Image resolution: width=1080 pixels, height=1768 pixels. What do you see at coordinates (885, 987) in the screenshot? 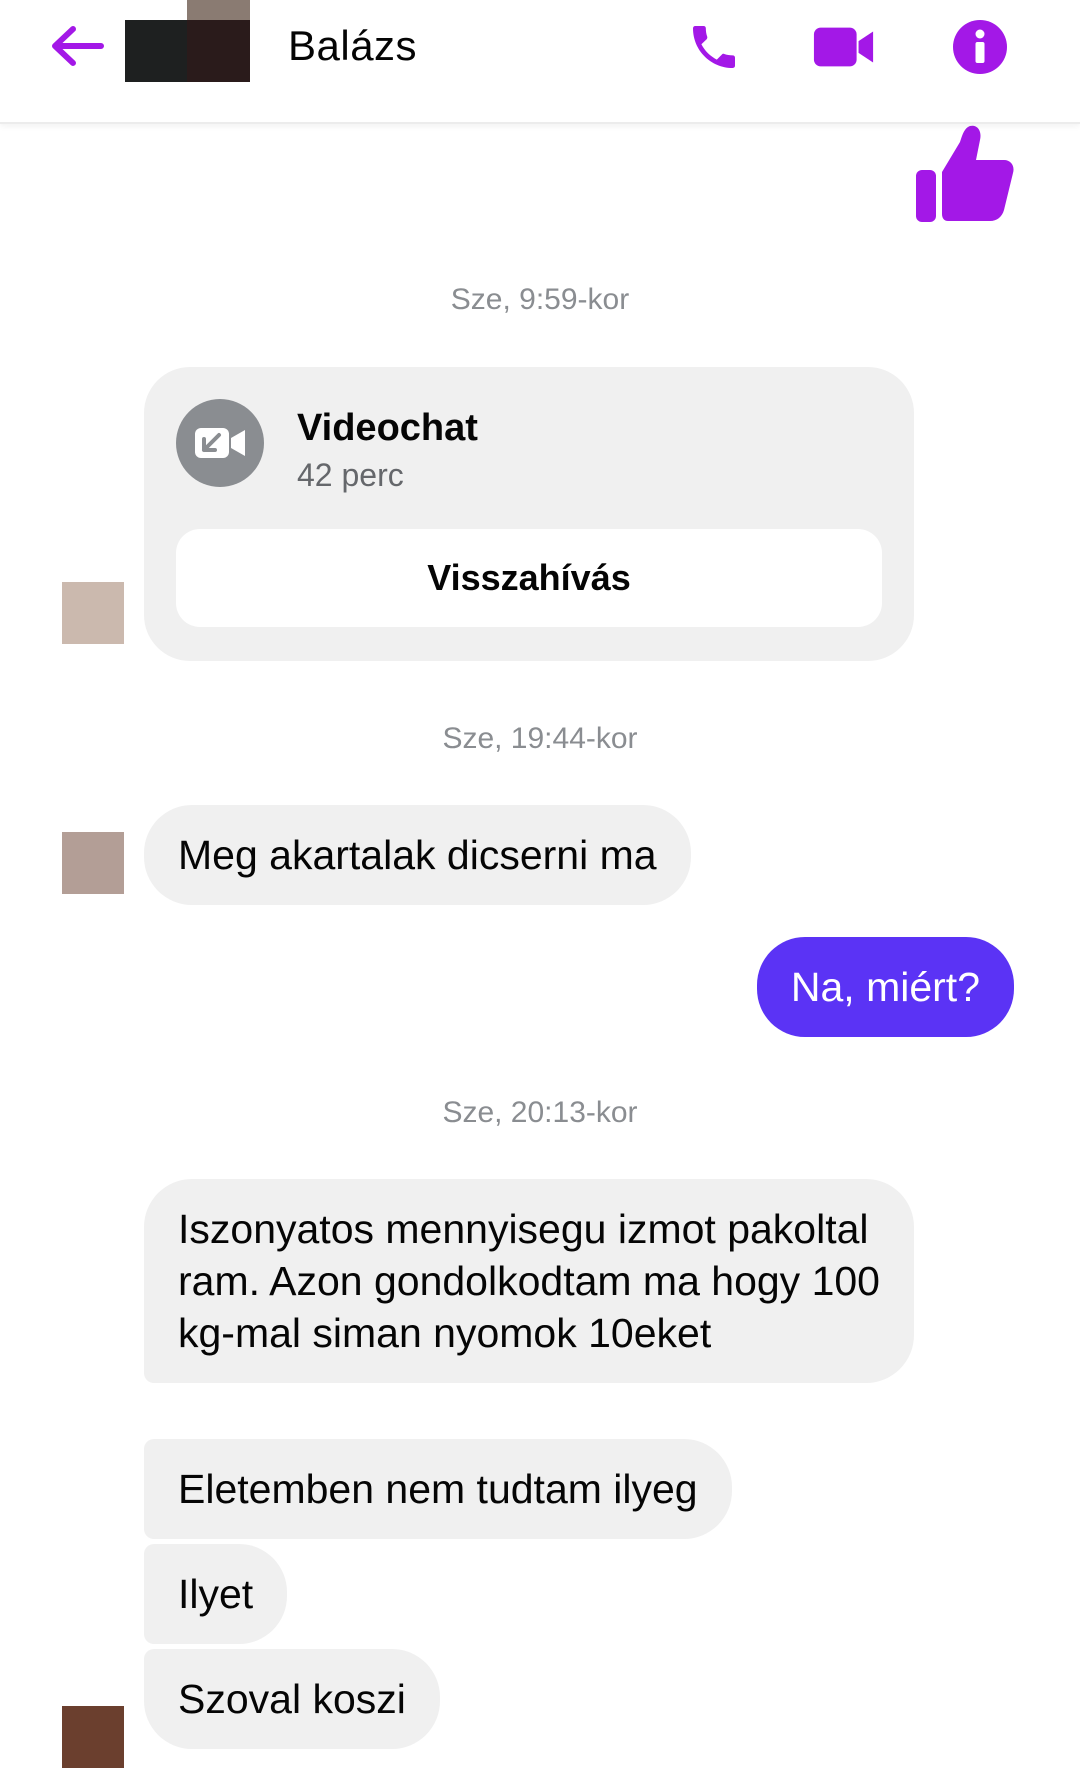
I see `message-bubble-outgoing: Na, miért?` at bounding box center [885, 987].